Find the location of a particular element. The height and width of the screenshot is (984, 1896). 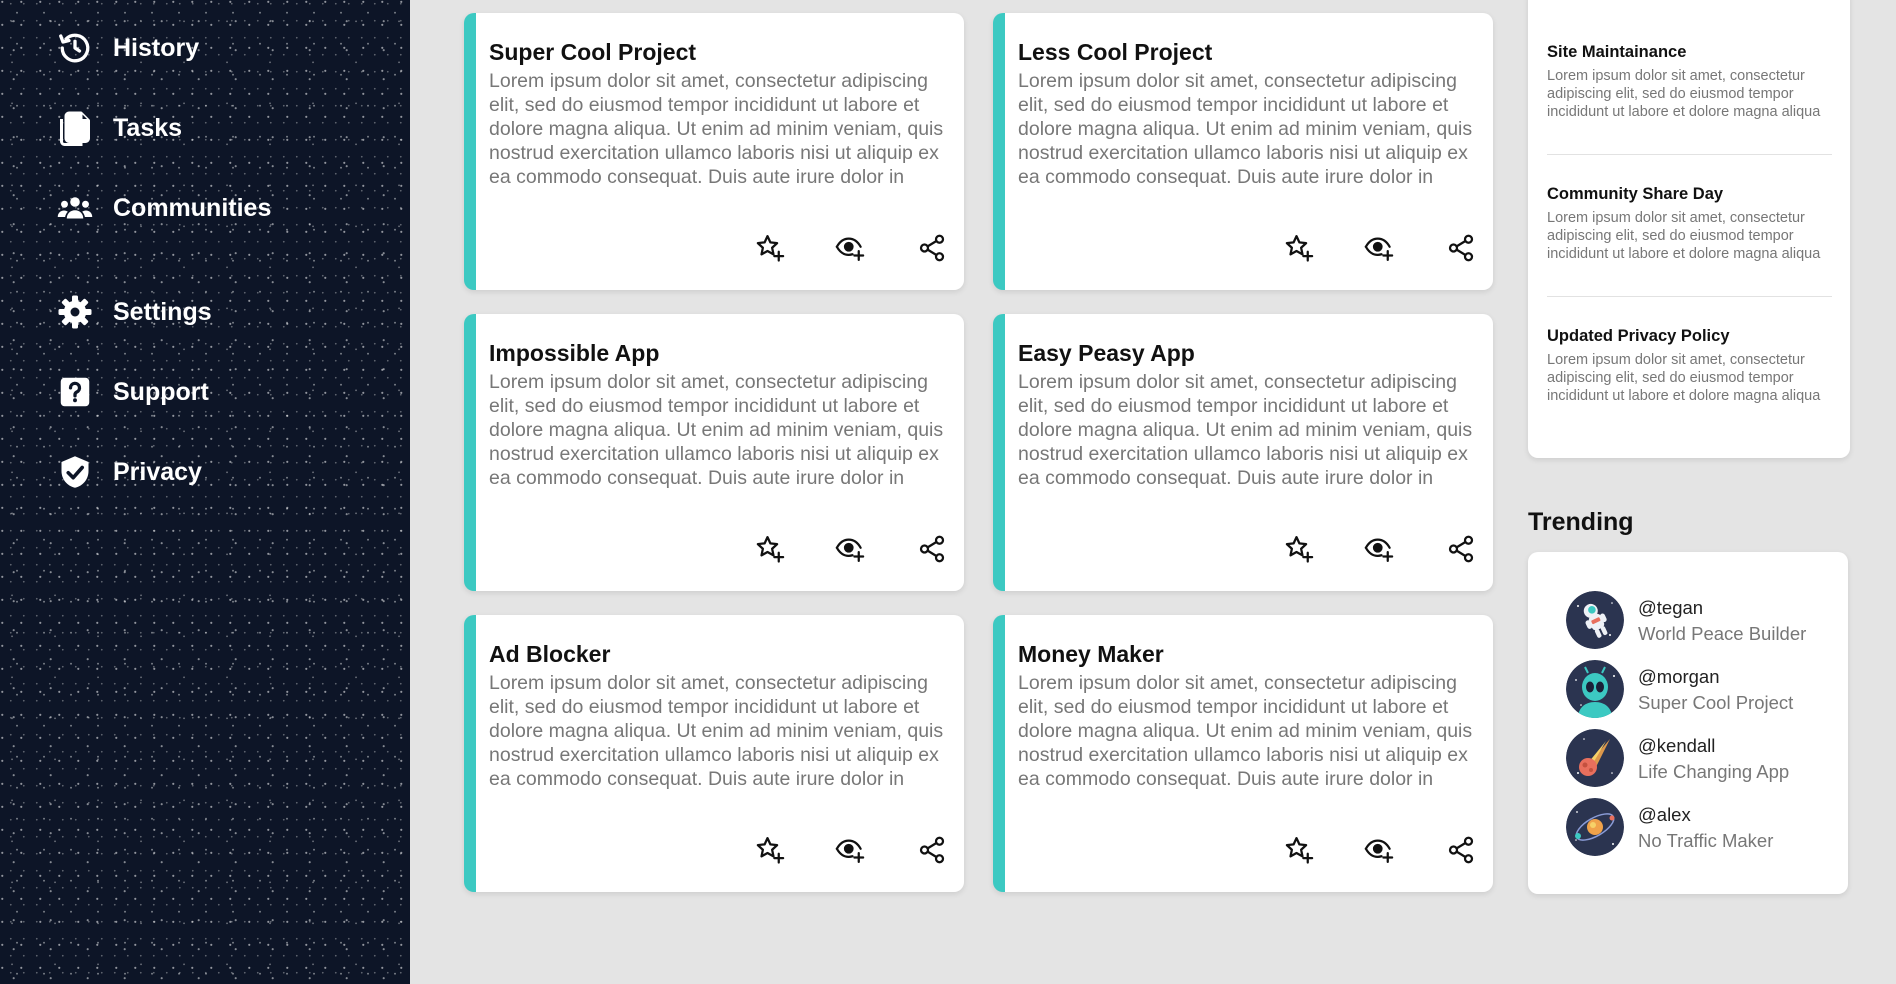

help-icon is located at coordinates (75, 392).